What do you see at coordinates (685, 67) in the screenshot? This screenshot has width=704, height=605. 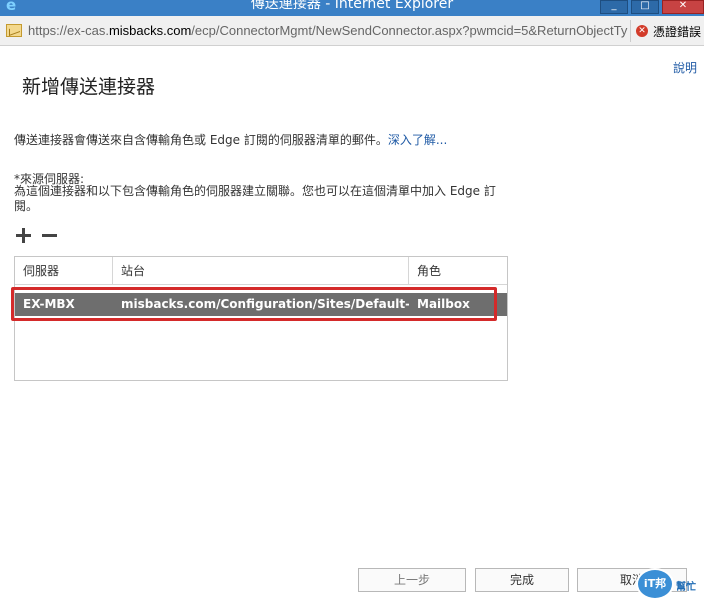 I see `help-link: 說明` at bounding box center [685, 67].